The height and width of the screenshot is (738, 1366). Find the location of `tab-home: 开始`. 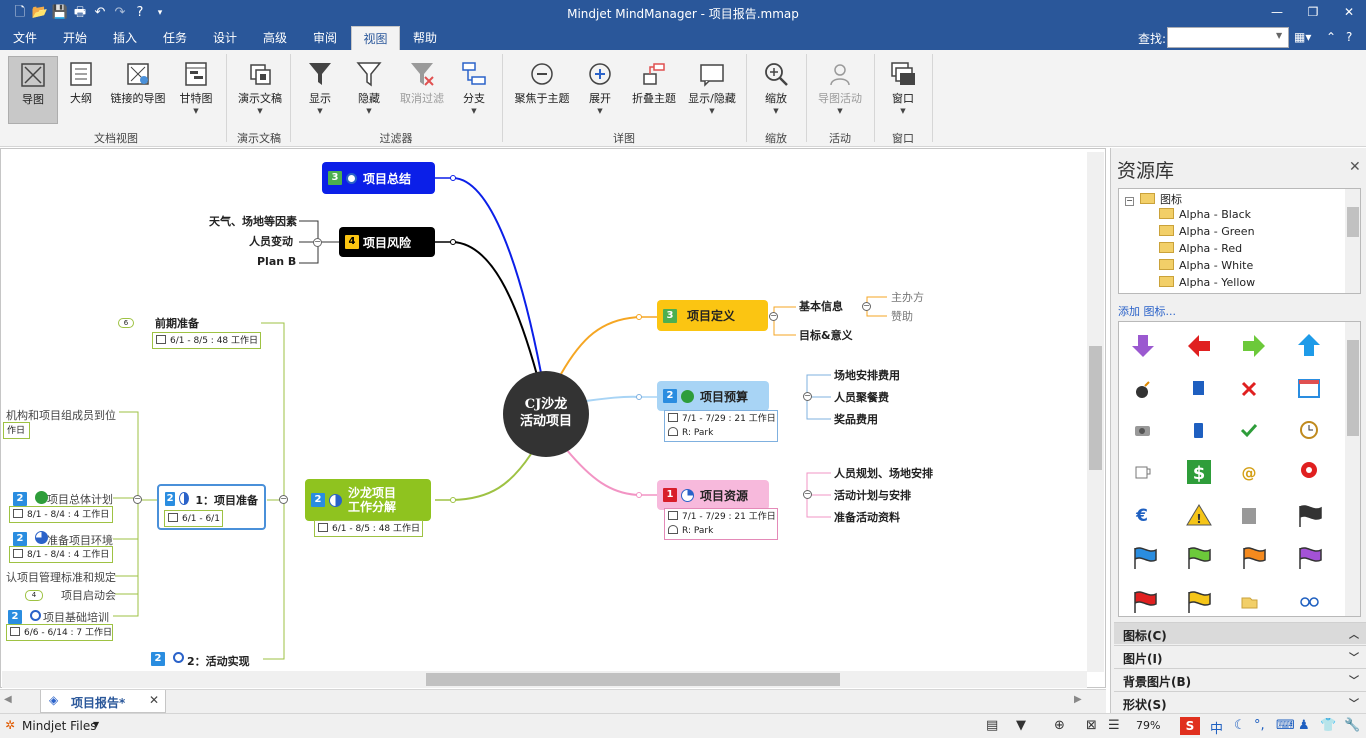

tab-home: 开始 is located at coordinates (75, 38).